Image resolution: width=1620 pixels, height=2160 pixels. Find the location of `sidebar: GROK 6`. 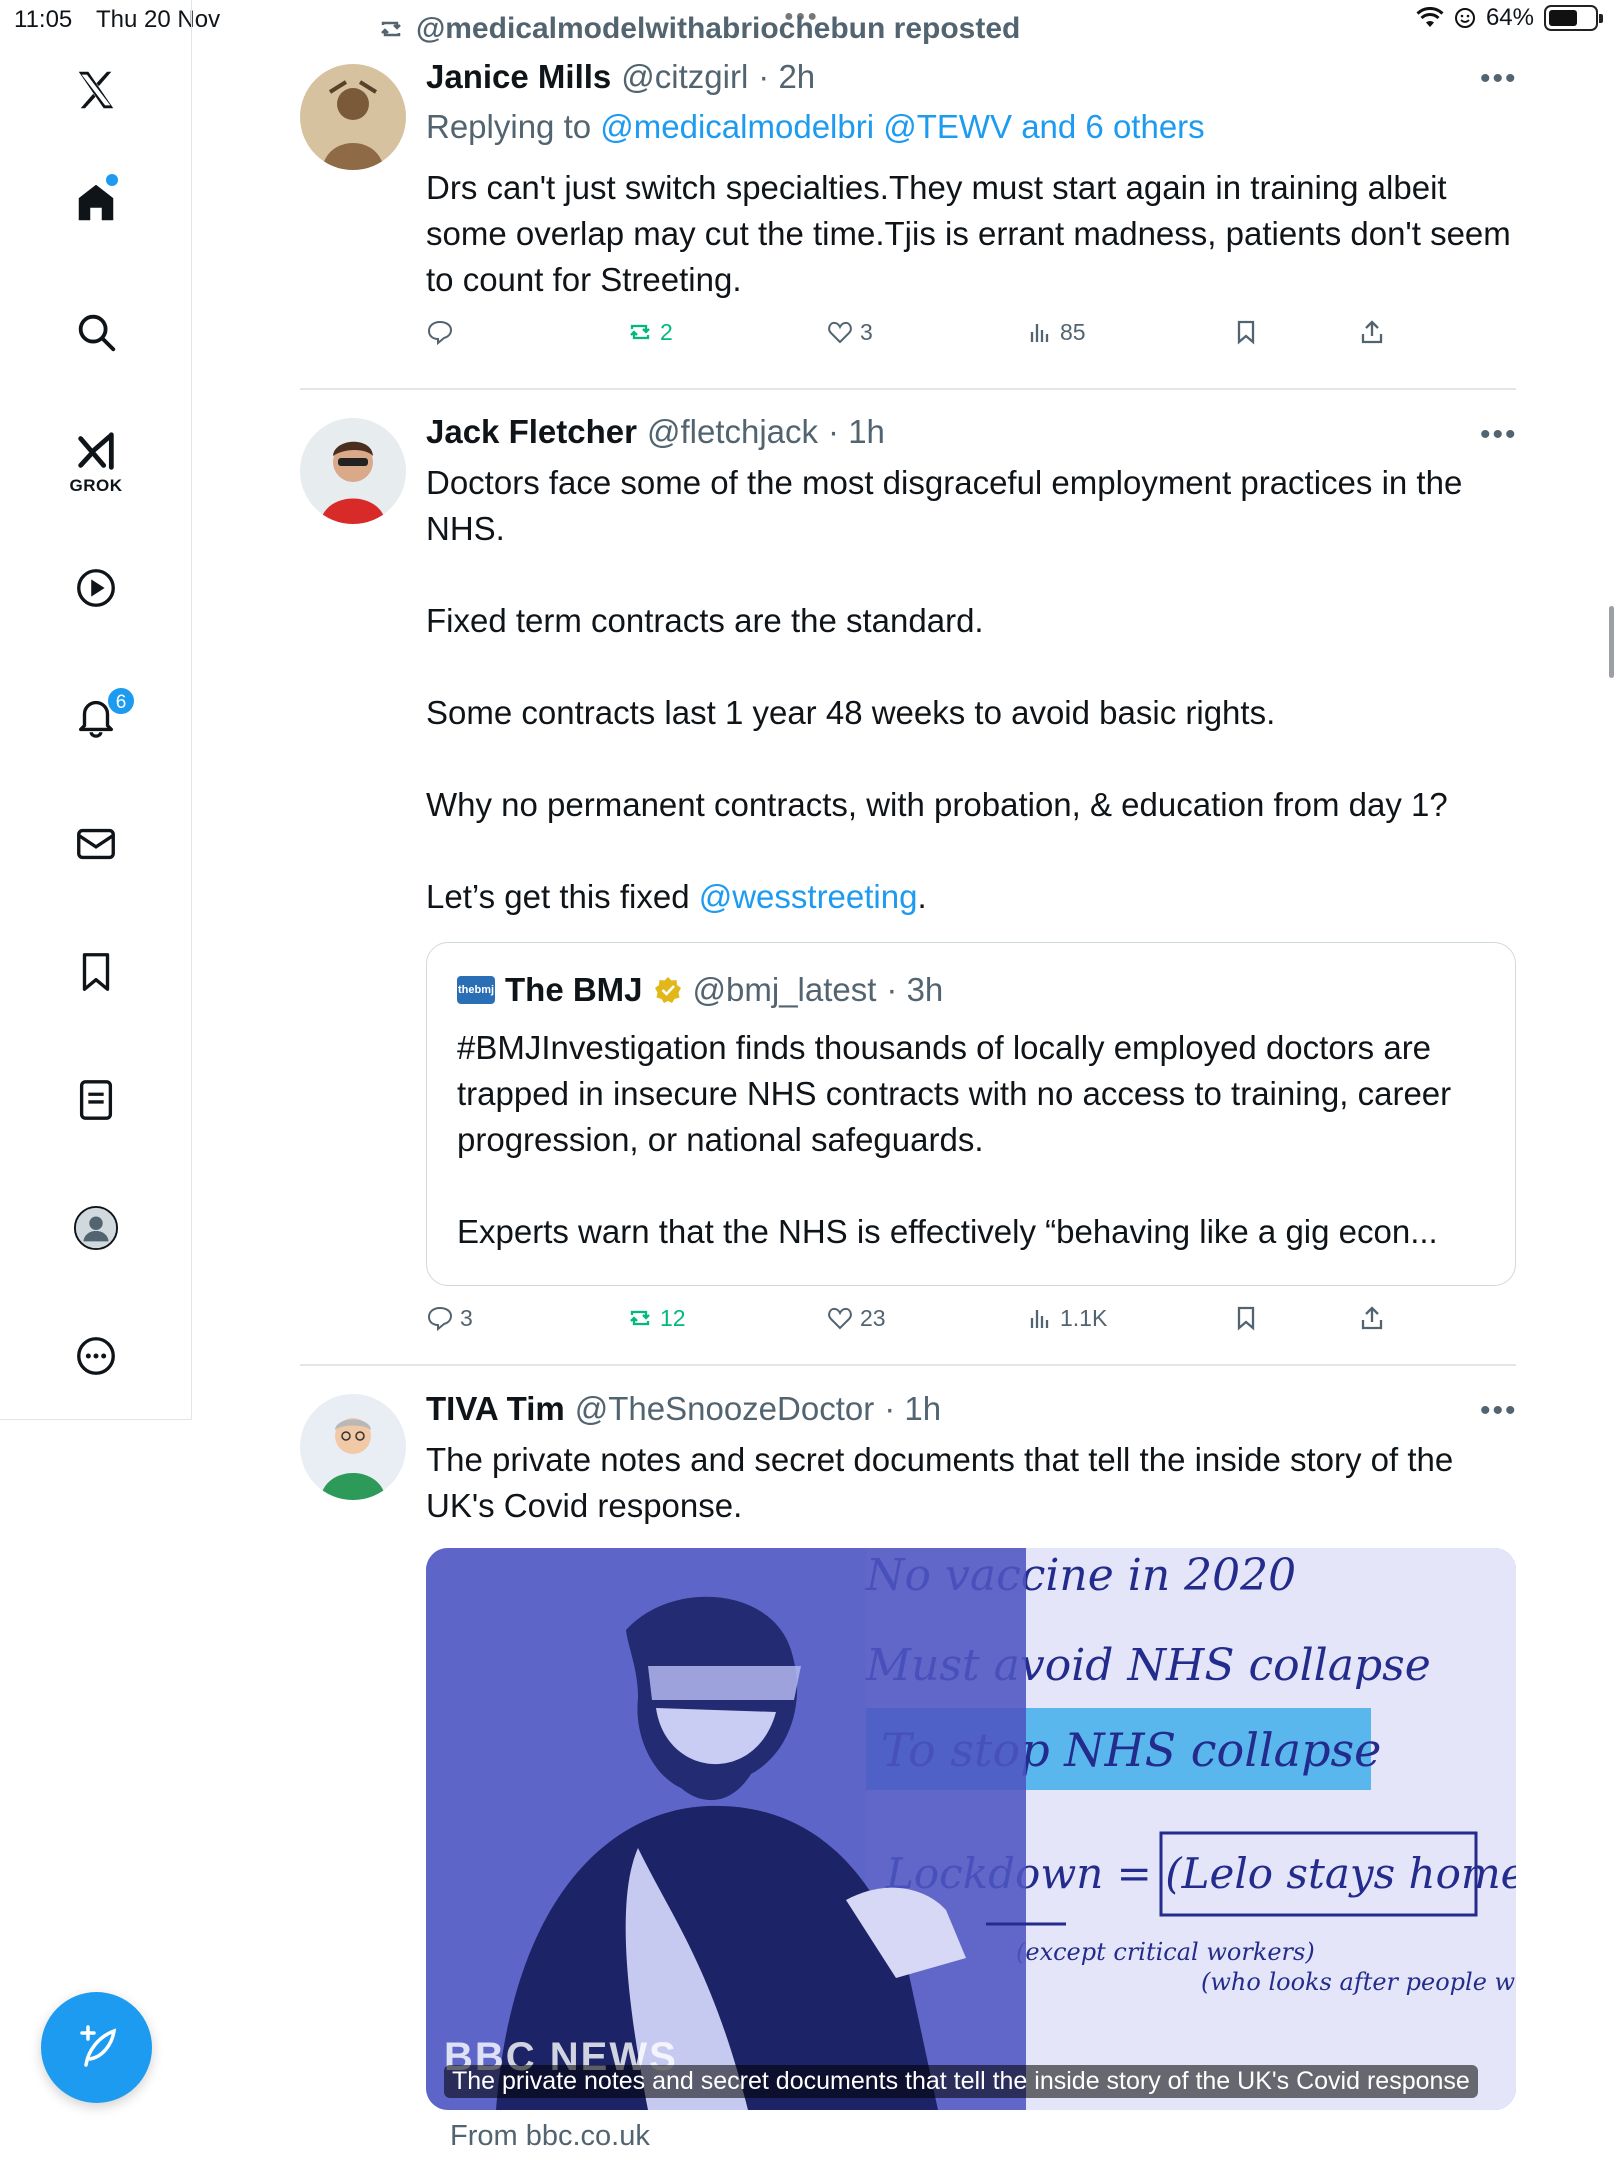

sidebar: GROK 6 is located at coordinates (96, 710).